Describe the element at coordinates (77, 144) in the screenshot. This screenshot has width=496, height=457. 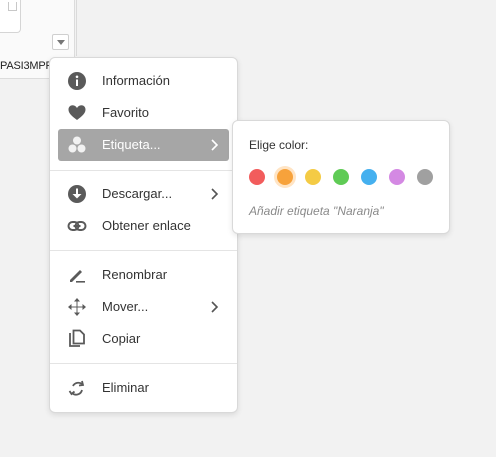
I see `tag-dots-icon` at that location.